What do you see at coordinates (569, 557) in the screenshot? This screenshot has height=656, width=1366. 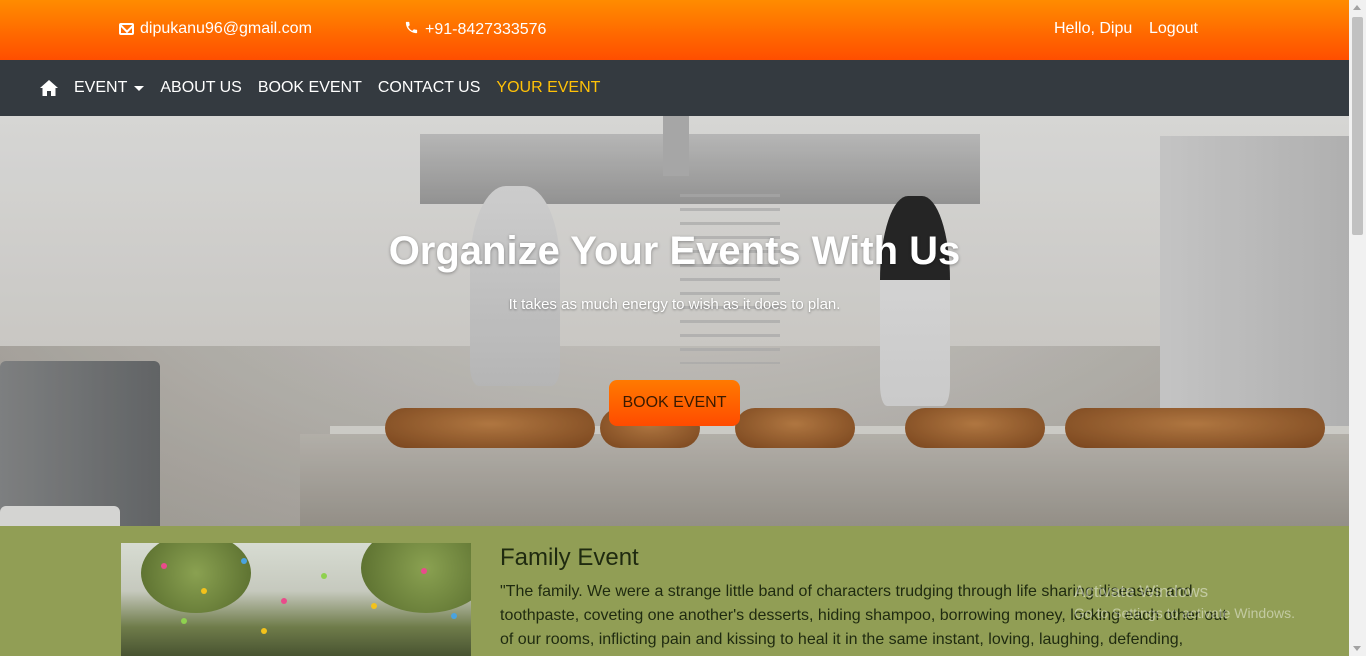 I see `family-event-title: Family Event` at bounding box center [569, 557].